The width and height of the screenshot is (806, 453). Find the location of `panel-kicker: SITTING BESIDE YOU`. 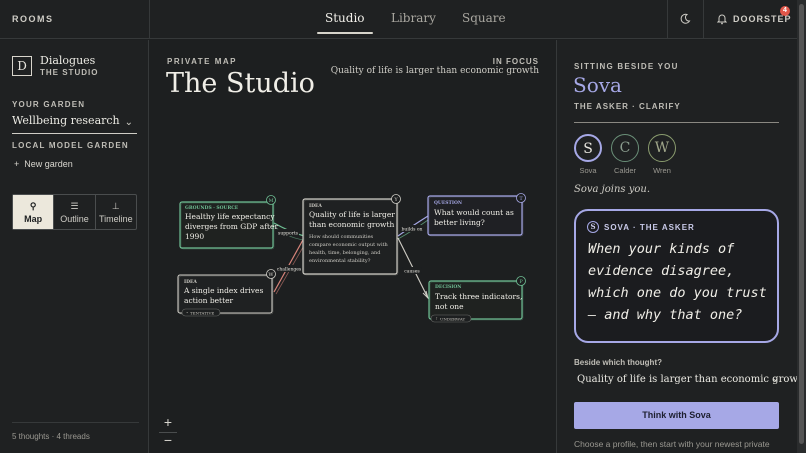

panel-kicker: SITTING BESIDE YOU is located at coordinates (626, 66).